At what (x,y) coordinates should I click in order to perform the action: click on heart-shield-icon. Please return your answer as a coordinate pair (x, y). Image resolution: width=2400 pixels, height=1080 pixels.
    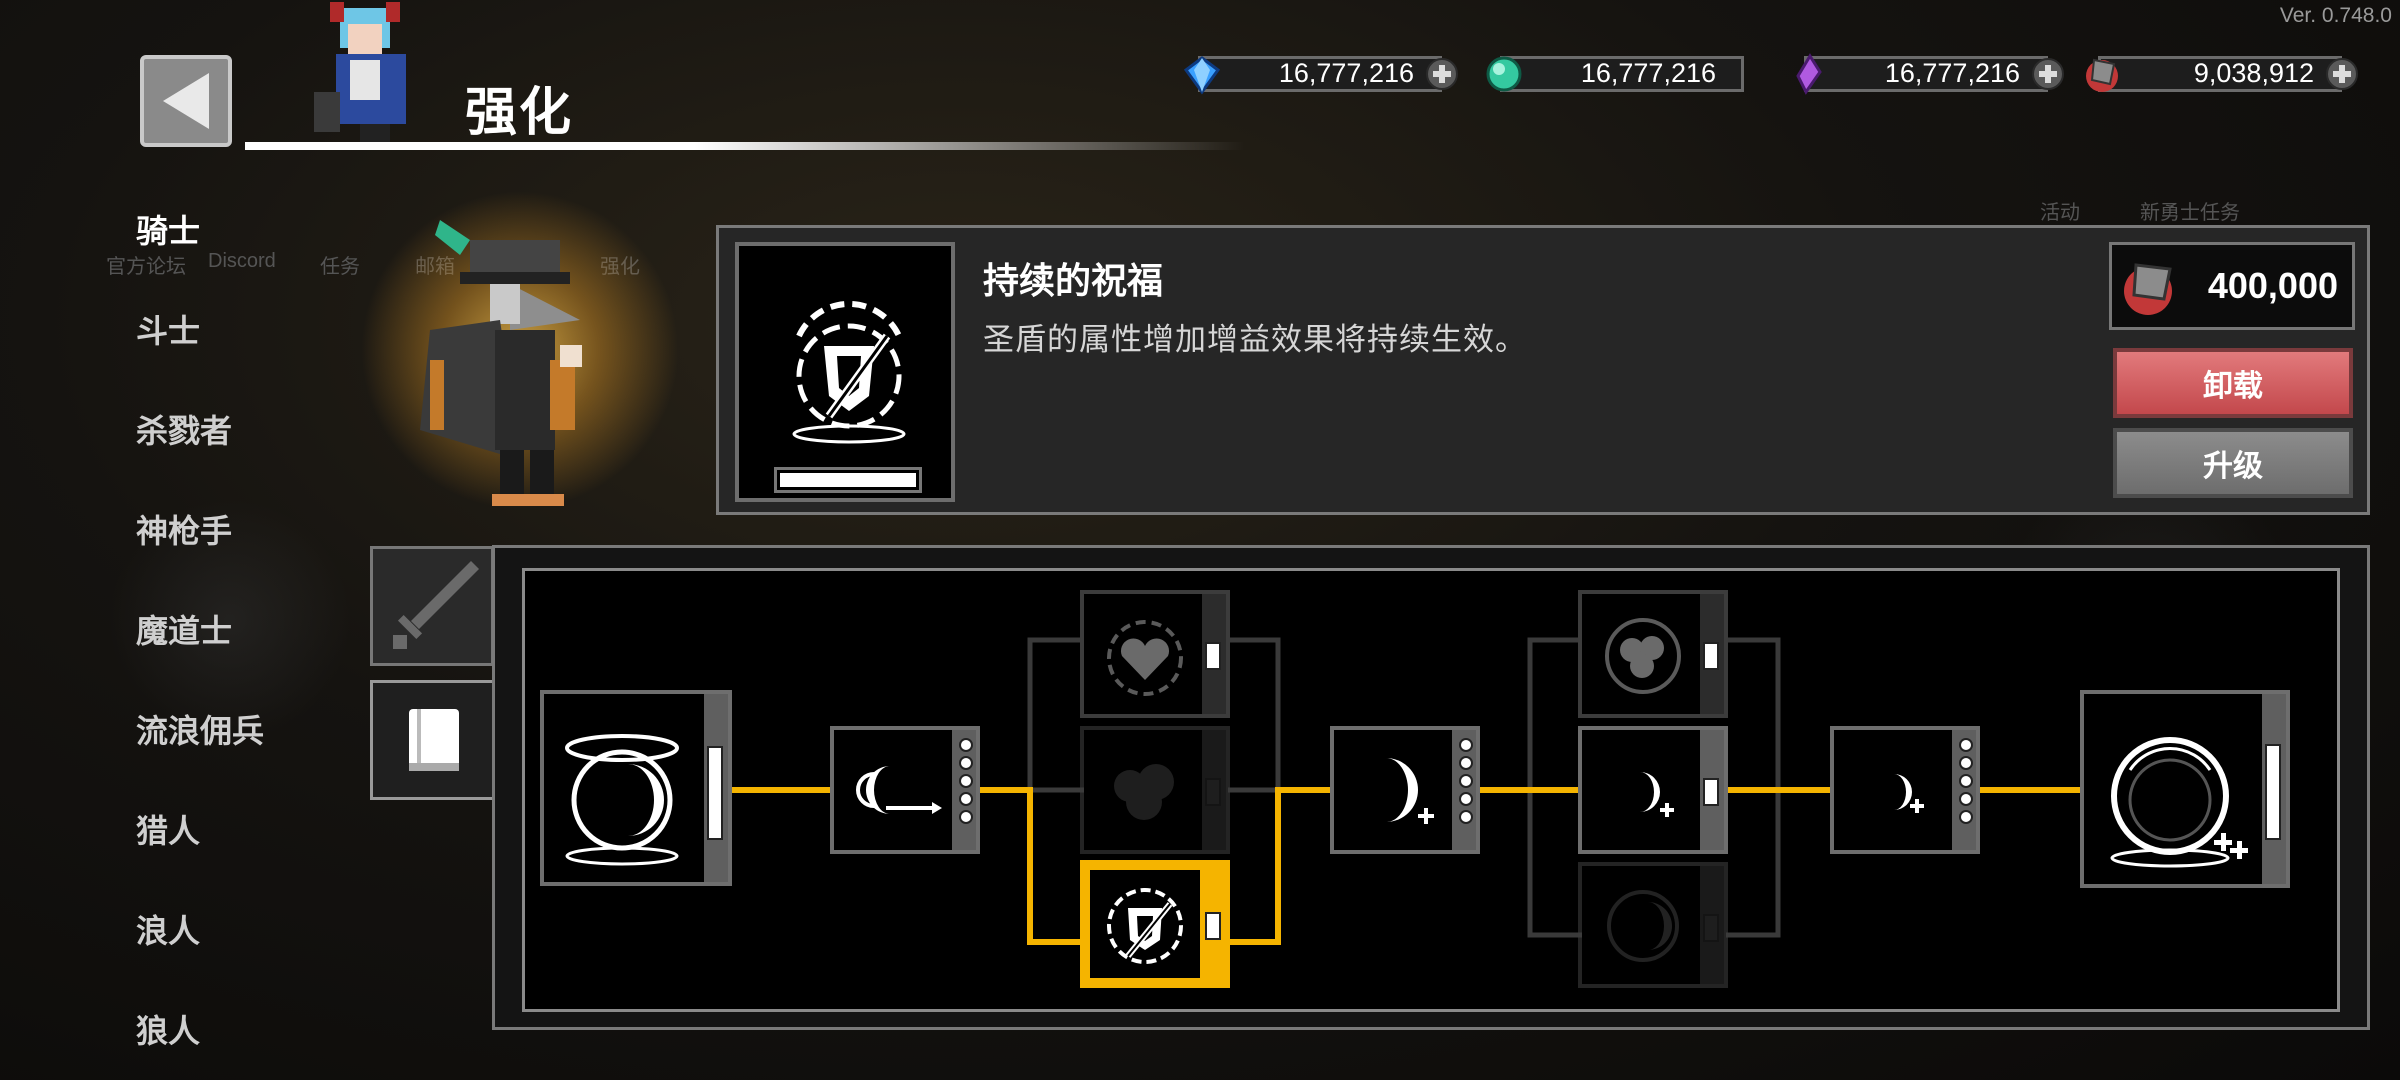
    Looking at the image, I should click on (1145, 658).